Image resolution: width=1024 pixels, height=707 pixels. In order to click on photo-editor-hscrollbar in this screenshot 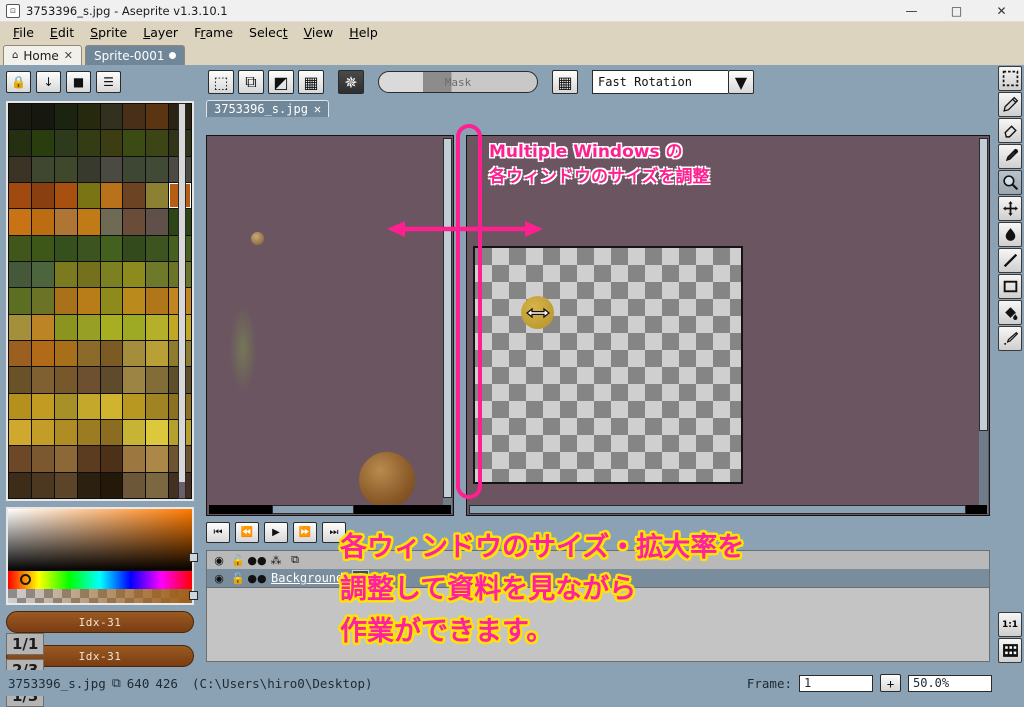, I will do `click(330, 509)`.